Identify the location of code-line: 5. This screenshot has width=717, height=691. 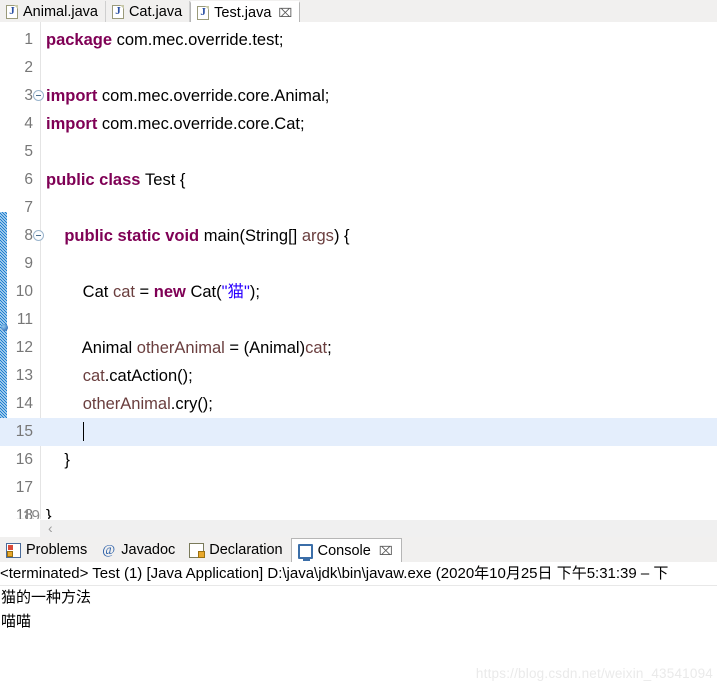
(358, 152).